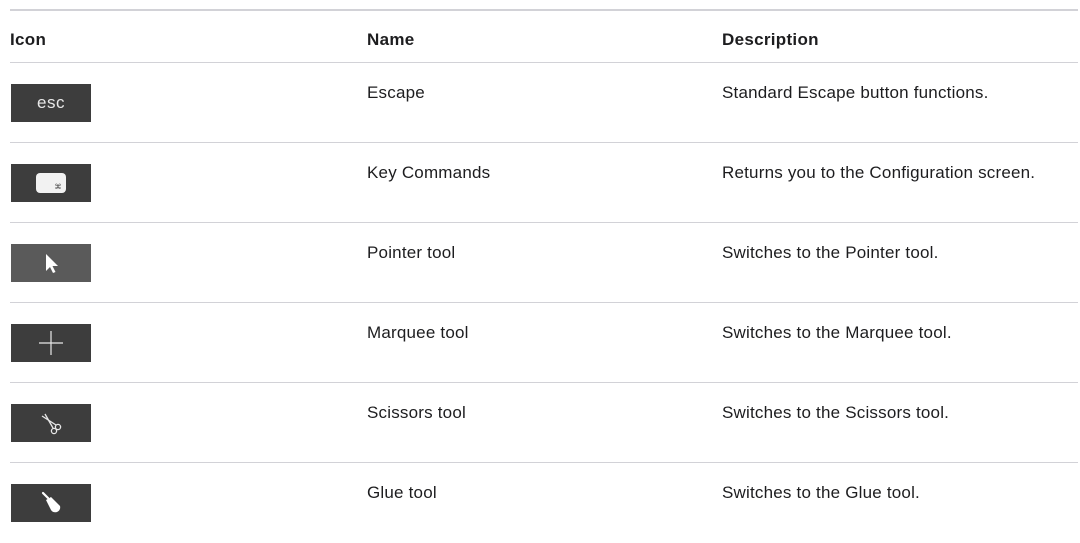  What do you see at coordinates (837, 332) in the screenshot?
I see `row-description: Switches to the Marquee tool.` at bounding box center [837, 332].